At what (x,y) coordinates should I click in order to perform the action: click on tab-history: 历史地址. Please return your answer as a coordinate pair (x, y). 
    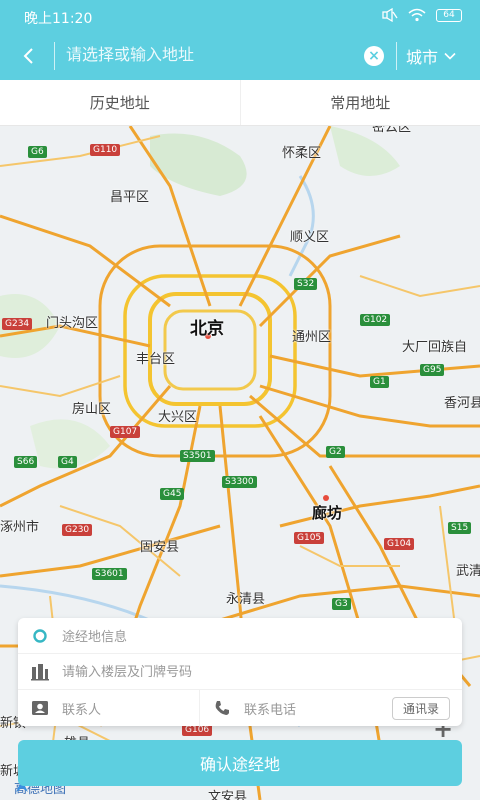
    Looking at the image, I should click on (120, 102).